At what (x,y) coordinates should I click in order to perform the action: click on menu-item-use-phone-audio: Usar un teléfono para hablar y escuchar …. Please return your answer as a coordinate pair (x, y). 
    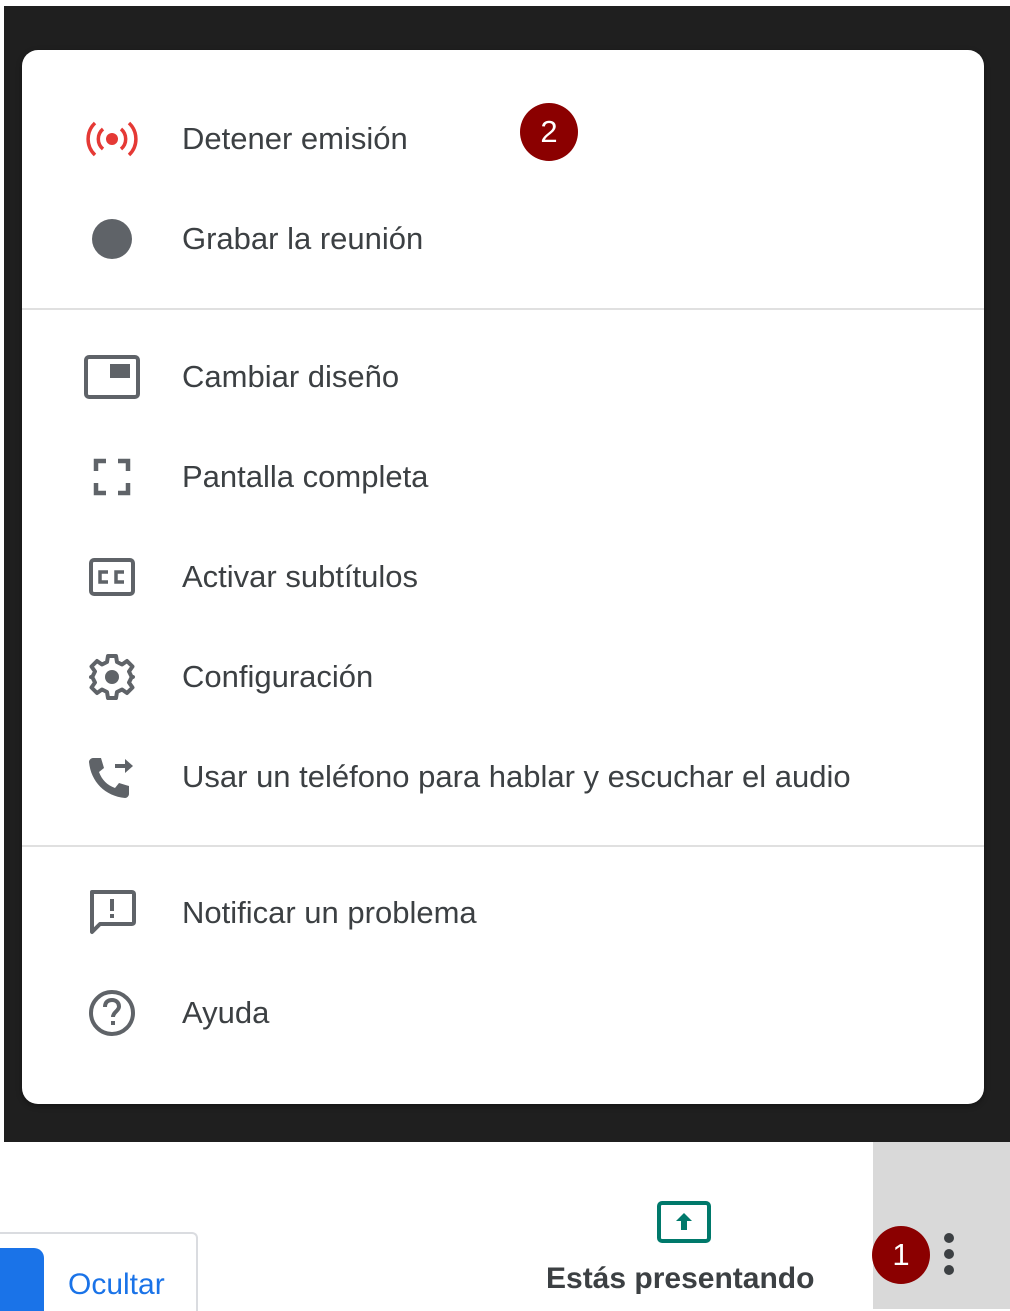
    Looking at the image, I should click on (503, 777).